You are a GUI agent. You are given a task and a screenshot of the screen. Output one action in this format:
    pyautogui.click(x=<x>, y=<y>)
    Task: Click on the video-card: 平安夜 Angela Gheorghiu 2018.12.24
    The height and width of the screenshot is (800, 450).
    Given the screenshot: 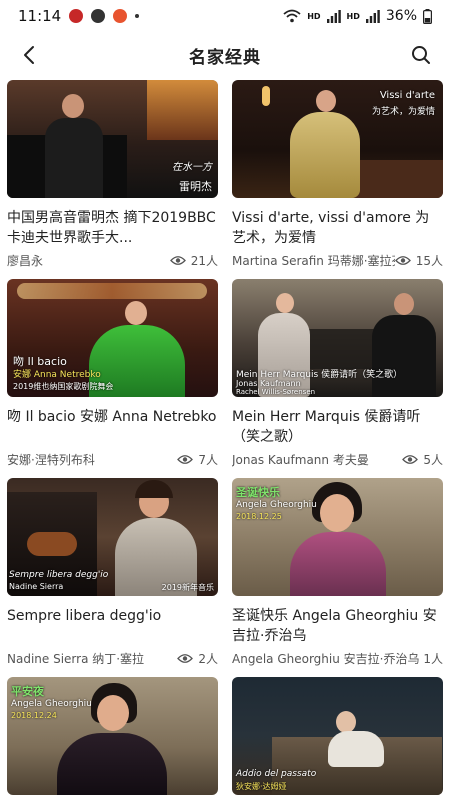 What is the action you would take?
    pyautogui.click(x=112, y=736)
    